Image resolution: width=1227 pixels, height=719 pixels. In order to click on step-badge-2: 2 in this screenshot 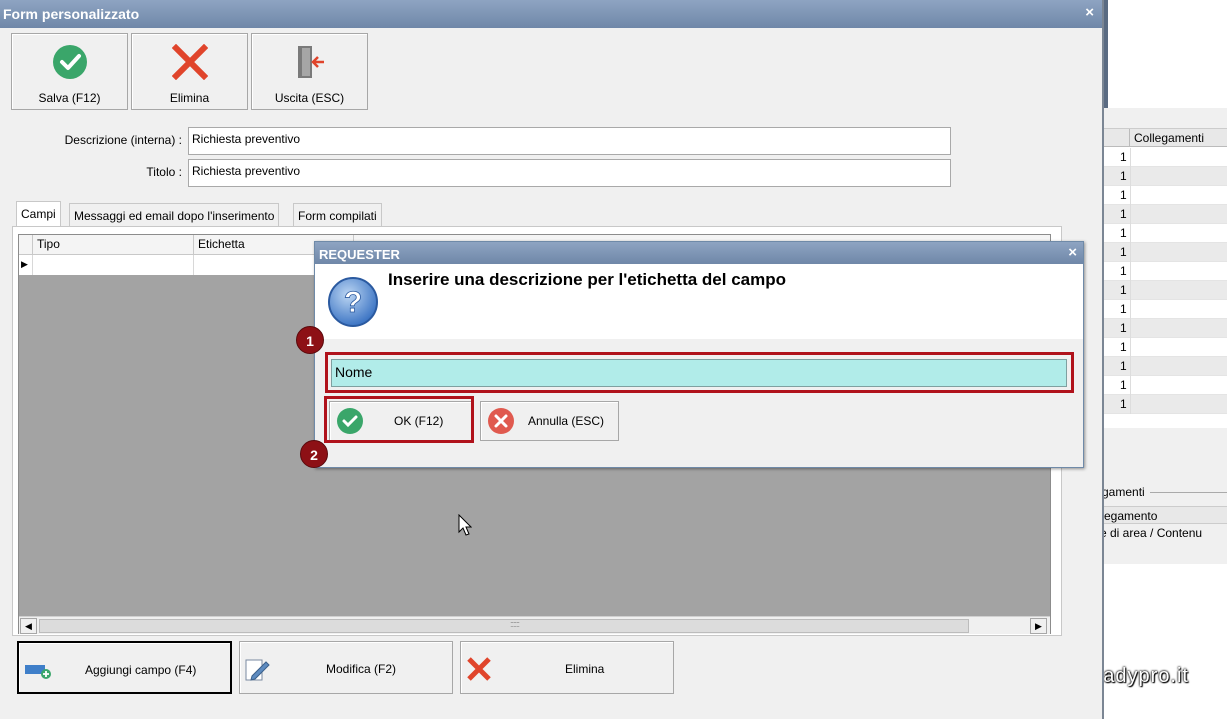, I will do `click(314, 454)`.